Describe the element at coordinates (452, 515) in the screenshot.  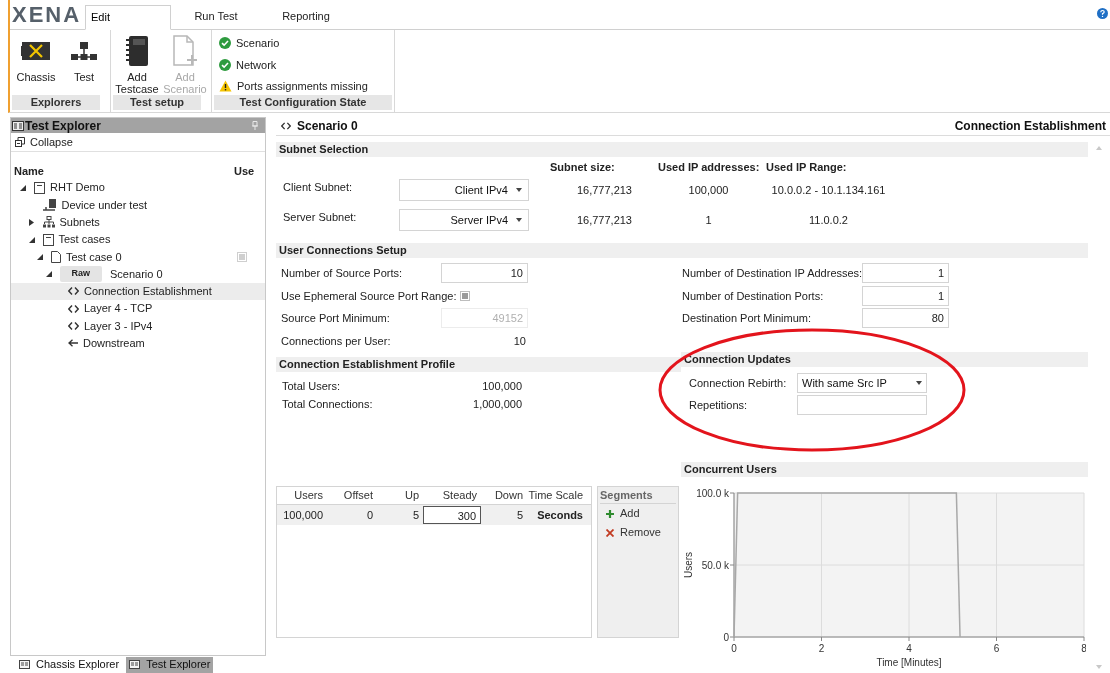
I see `table-cell: 300` at that location.